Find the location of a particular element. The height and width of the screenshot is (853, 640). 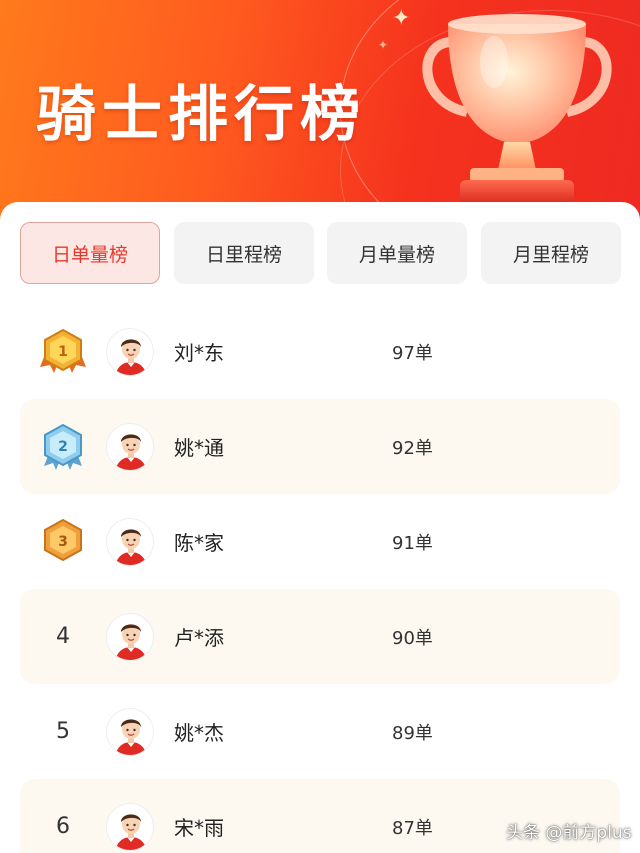

rank-number: 2 is located at coordinates (63, 447).